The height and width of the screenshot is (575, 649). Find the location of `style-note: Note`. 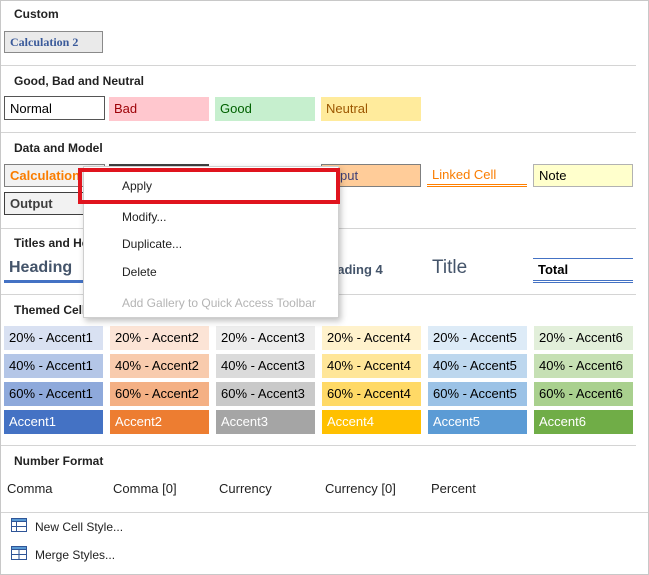

style-note: Note is located at coordinates (583, 175).